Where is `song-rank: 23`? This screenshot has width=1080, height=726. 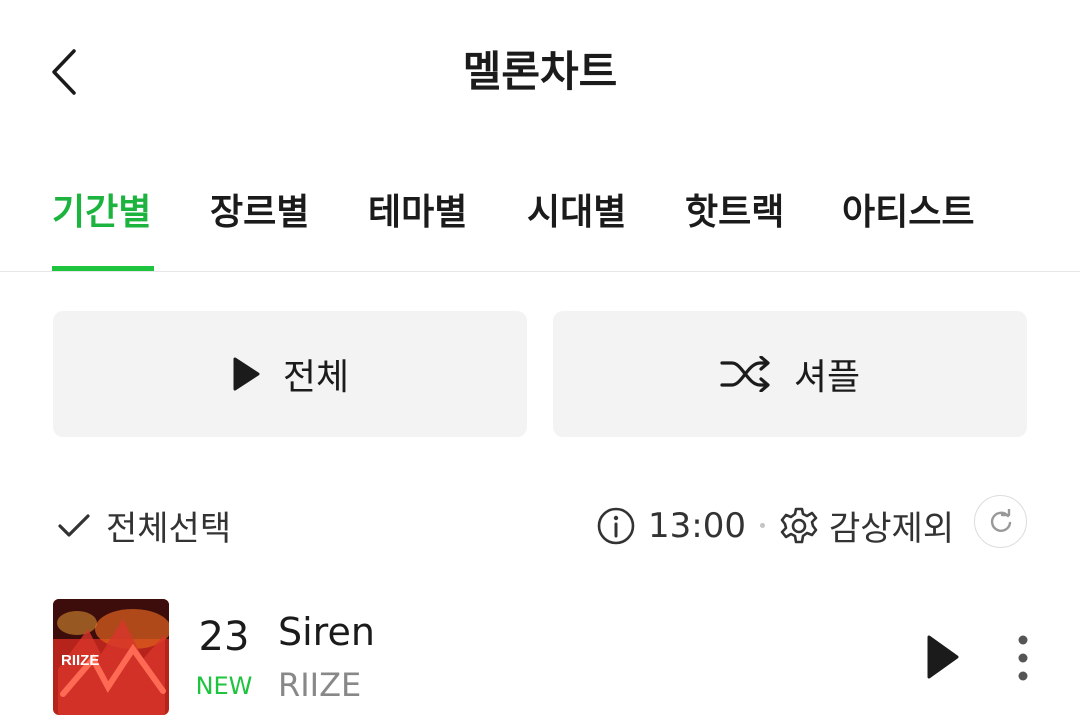
song-rank: 23 is located at coordinates (224, 637).